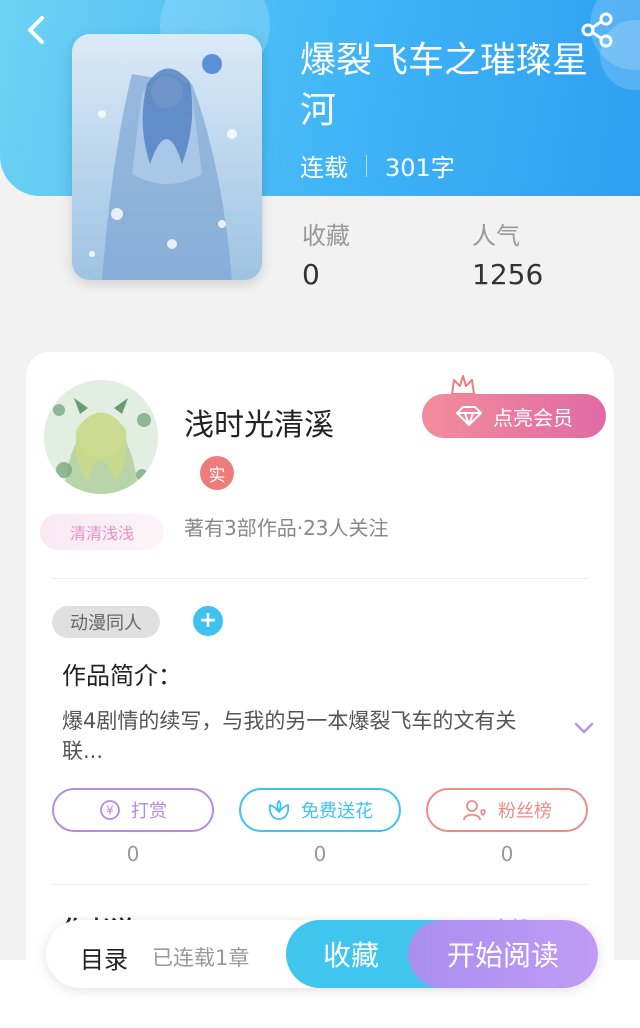  Describe the element at coordinates (508, 274) in the screenshot. I see `popularity-value: 1256` at that location.